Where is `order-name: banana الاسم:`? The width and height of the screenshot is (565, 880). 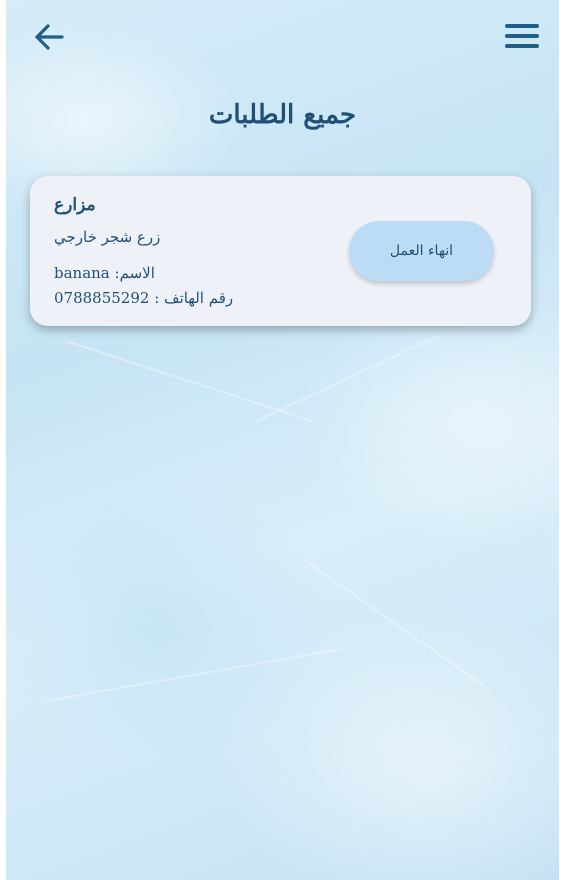 order-name: banana الاسم: is located at coordinates (104, 273).